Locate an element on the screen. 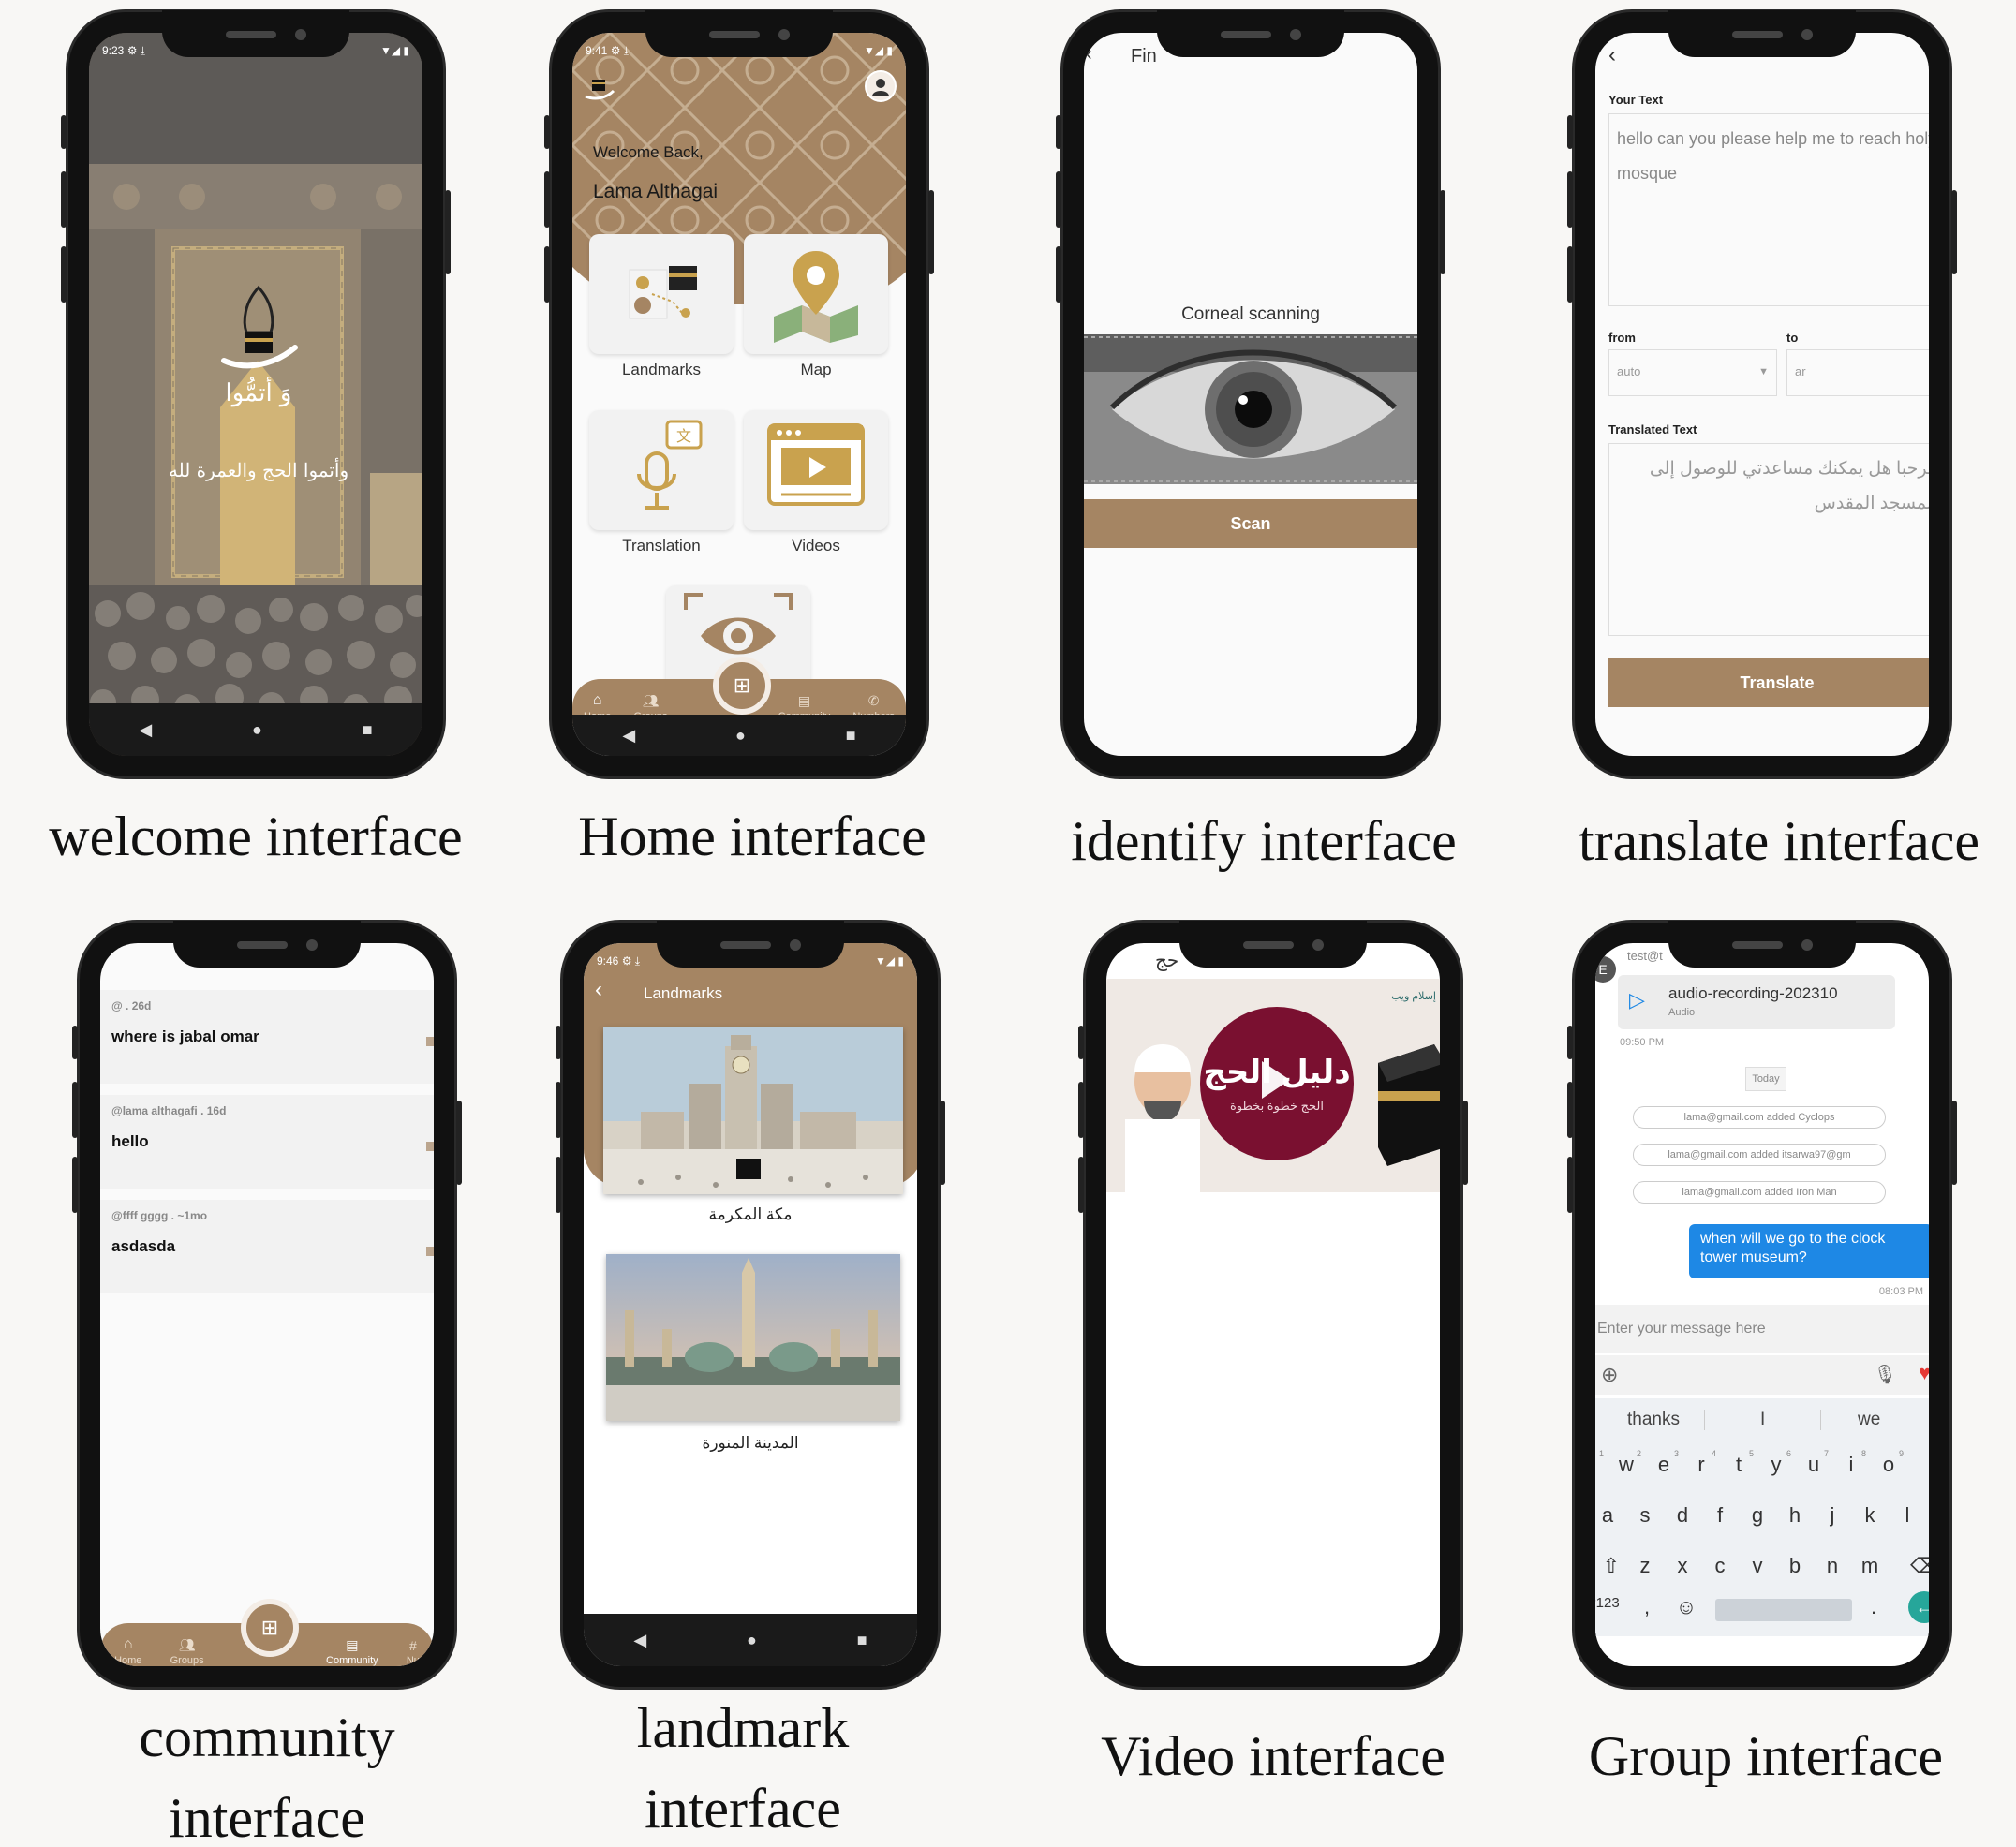  key-x: x is located at coordinates (1682, 1566).